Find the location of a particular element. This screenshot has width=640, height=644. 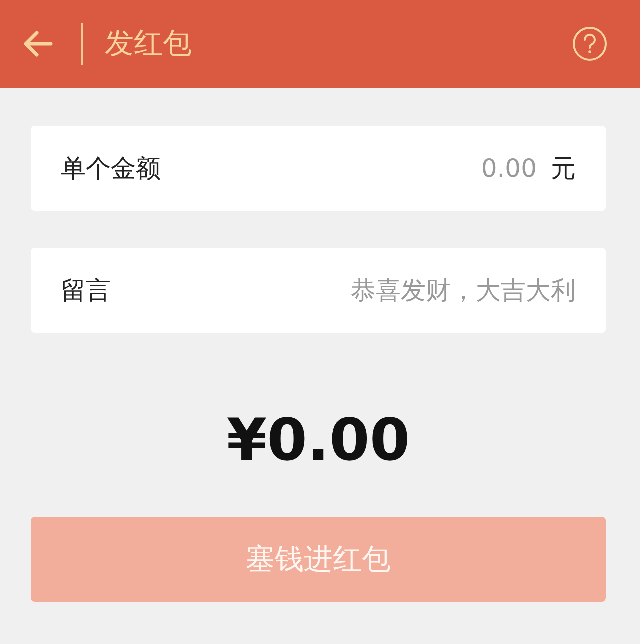

total-amount: ¥0.00 is located at coordinates (318, 440).